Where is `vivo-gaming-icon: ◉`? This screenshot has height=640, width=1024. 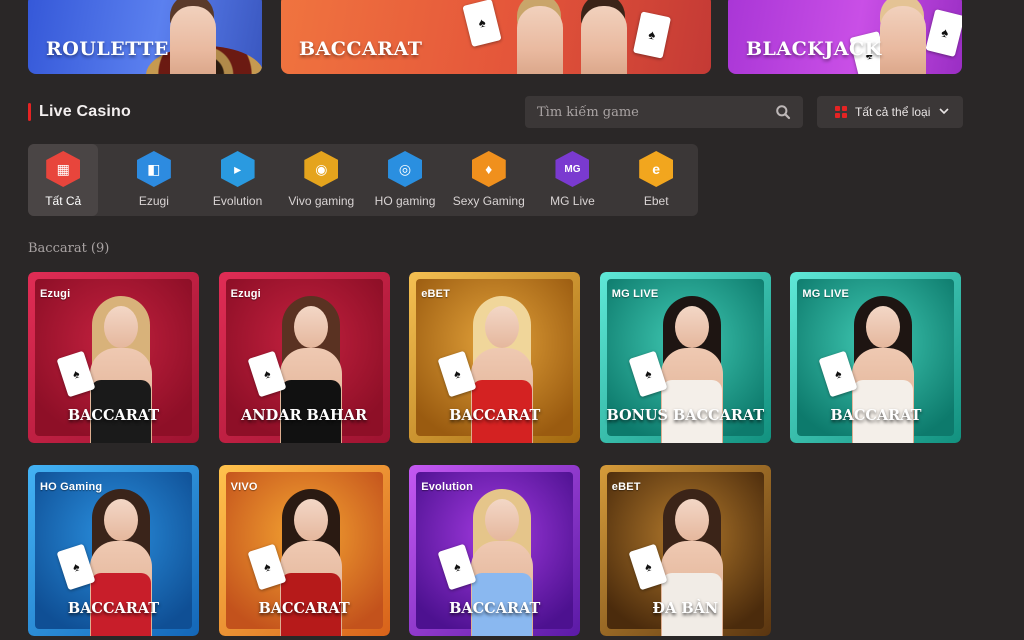
vivo-gaming-icon: ◉ is located at coordinates (321, 169).